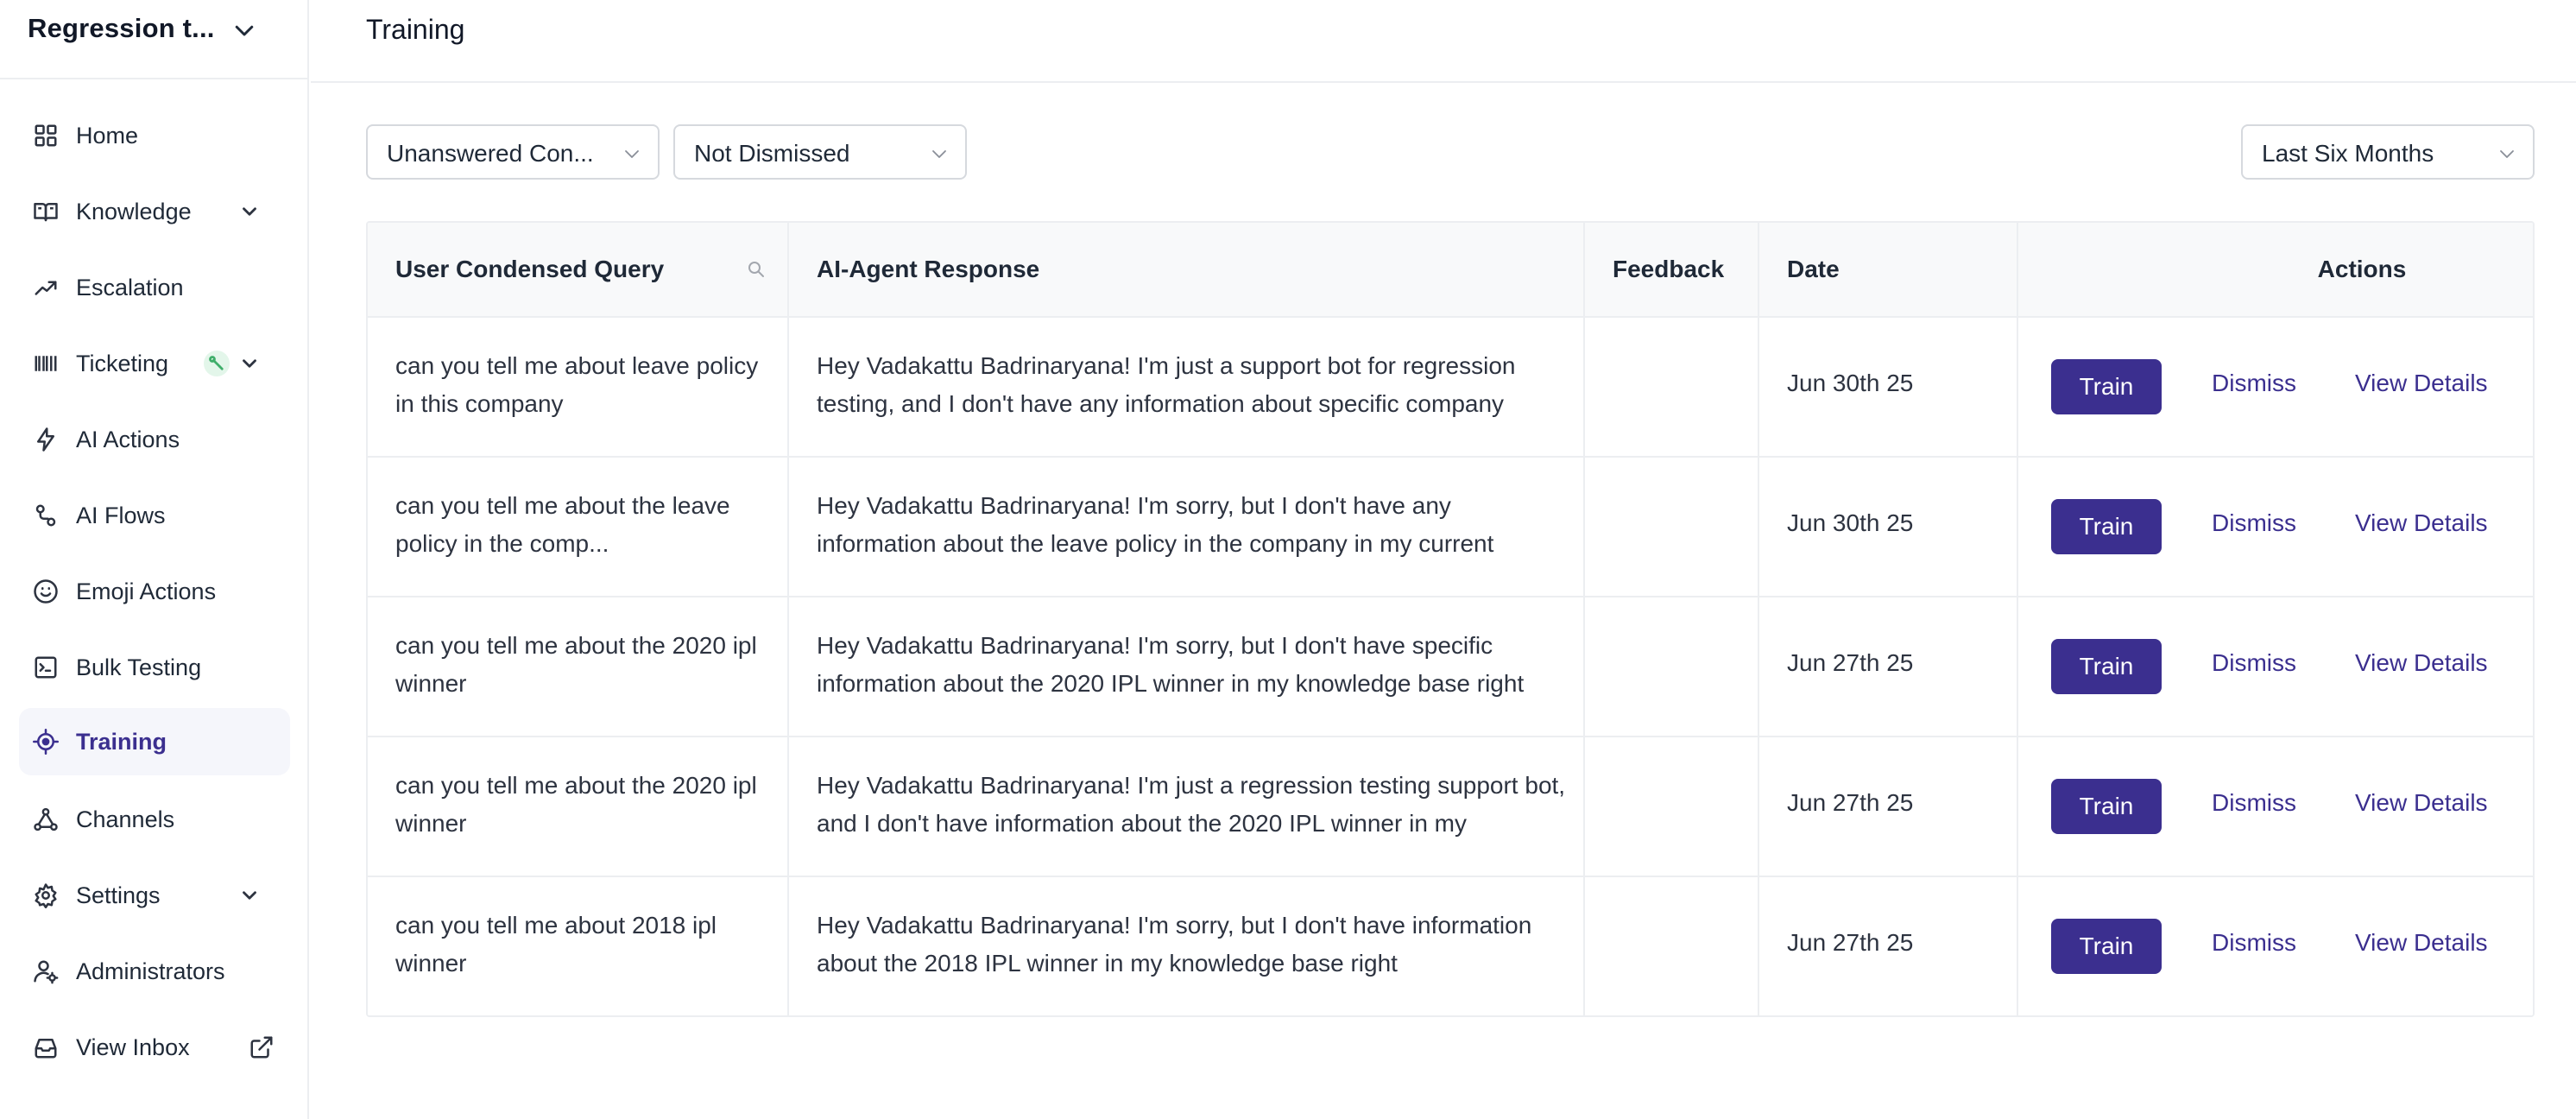  Describe the element at coordinates (46, 972) in the screenshot. I see `user-gear-icon` at that location.